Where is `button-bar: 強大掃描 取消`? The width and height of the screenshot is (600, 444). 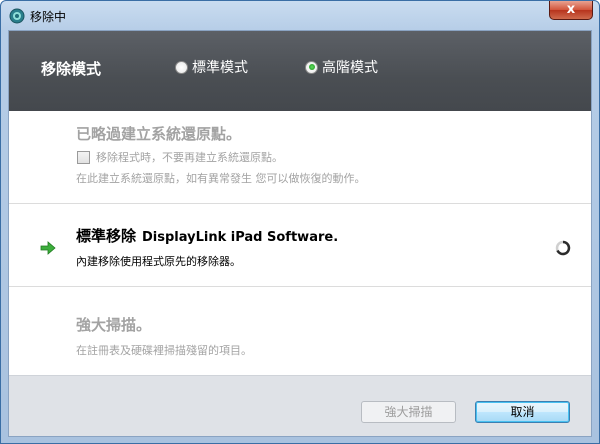
button-bar: 強大掃描 取消 is located at coordinates (300, 405).